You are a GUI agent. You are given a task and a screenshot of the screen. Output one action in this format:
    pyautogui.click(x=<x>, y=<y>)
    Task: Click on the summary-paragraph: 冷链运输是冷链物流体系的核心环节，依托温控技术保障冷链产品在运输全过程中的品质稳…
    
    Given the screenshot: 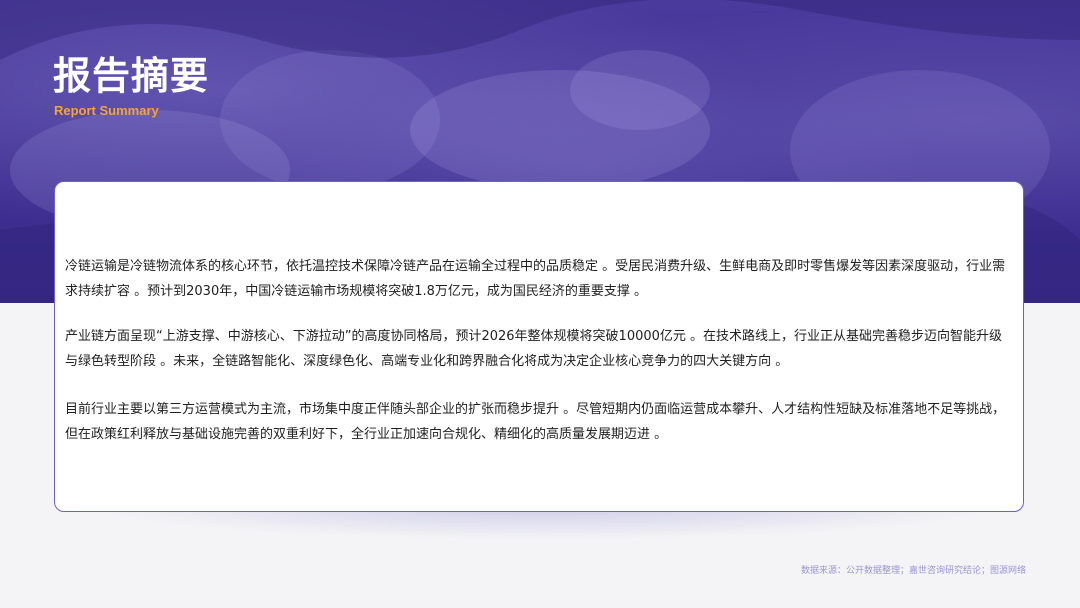 What is the action you would take?
    pyautogui.click(x=535, y=279)
    